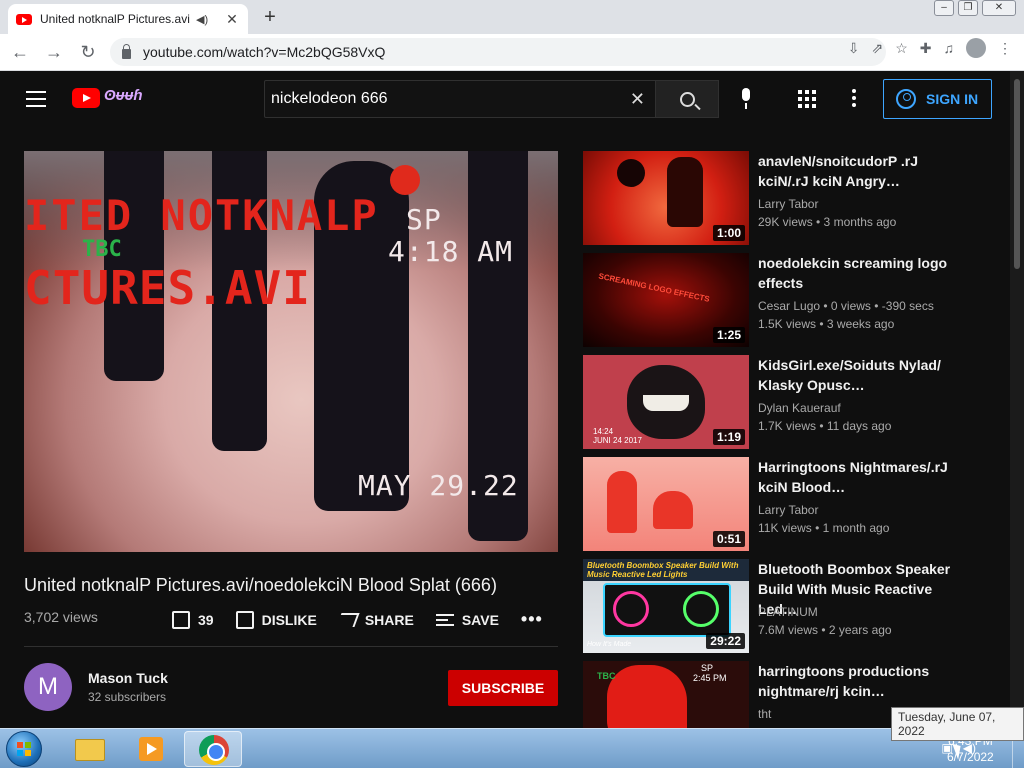 This screenshot has width=1024, height=768. What do you see at coordinates (1005, 48) in the screenshot?
I see `chrome-menu-icon: ⋮` at bounding box center [1005, 48].